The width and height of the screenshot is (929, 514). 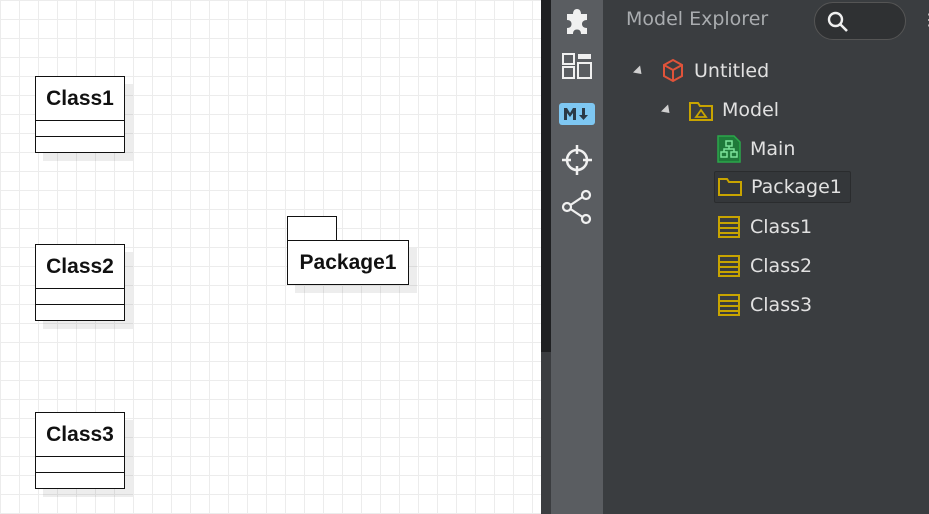 I want to click on package-tab, so click(x=312, y=228).